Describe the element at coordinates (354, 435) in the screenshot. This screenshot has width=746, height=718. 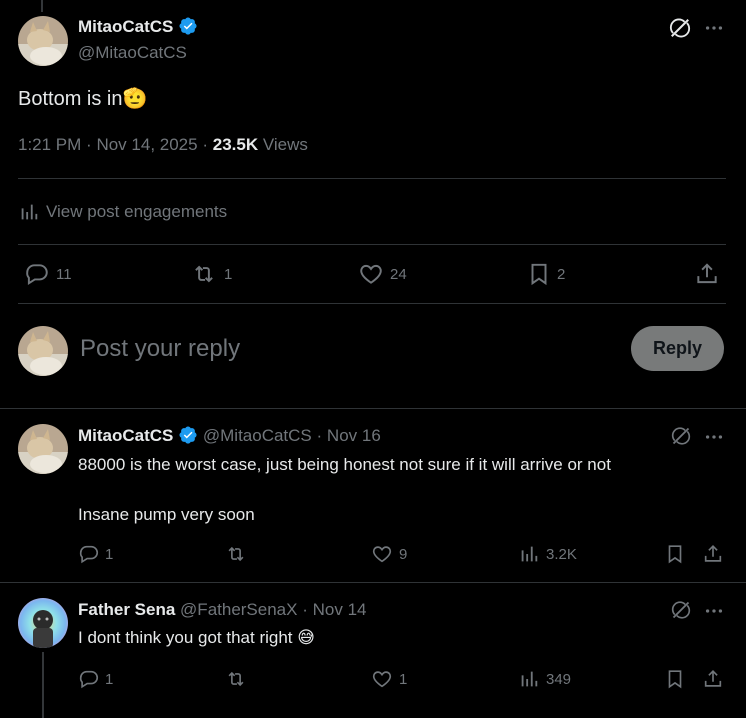
I see `reply-date: Nov 16` at that location.